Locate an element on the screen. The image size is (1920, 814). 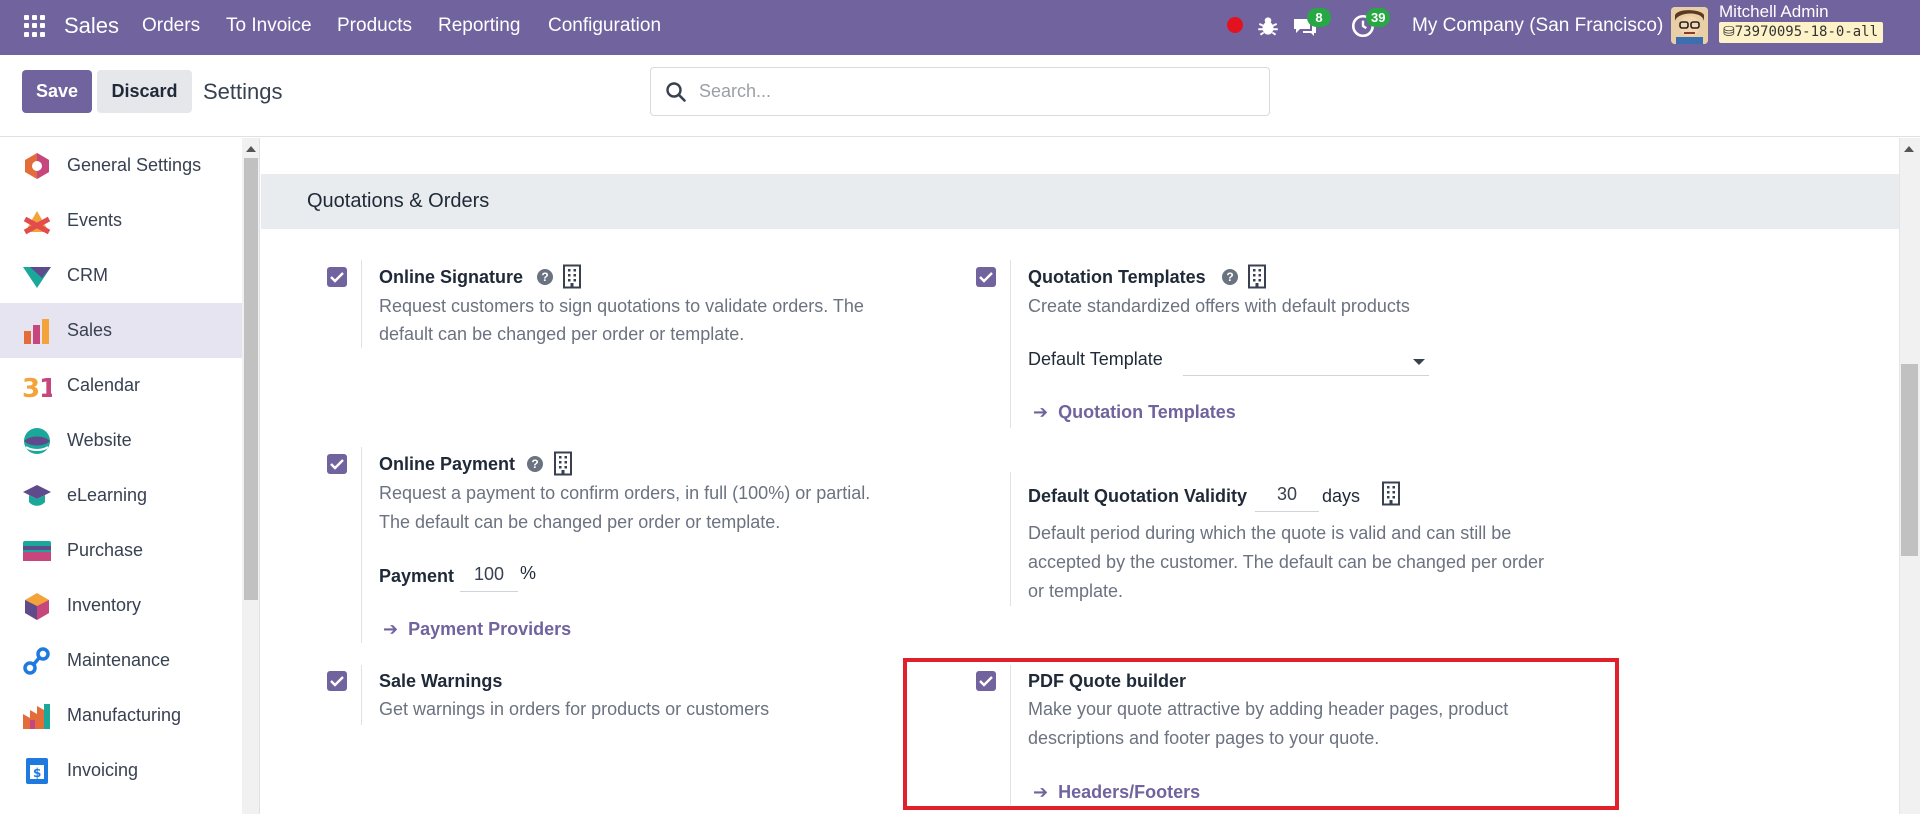
activities-count-badge: 39 is located at coordinates (1378, 17).